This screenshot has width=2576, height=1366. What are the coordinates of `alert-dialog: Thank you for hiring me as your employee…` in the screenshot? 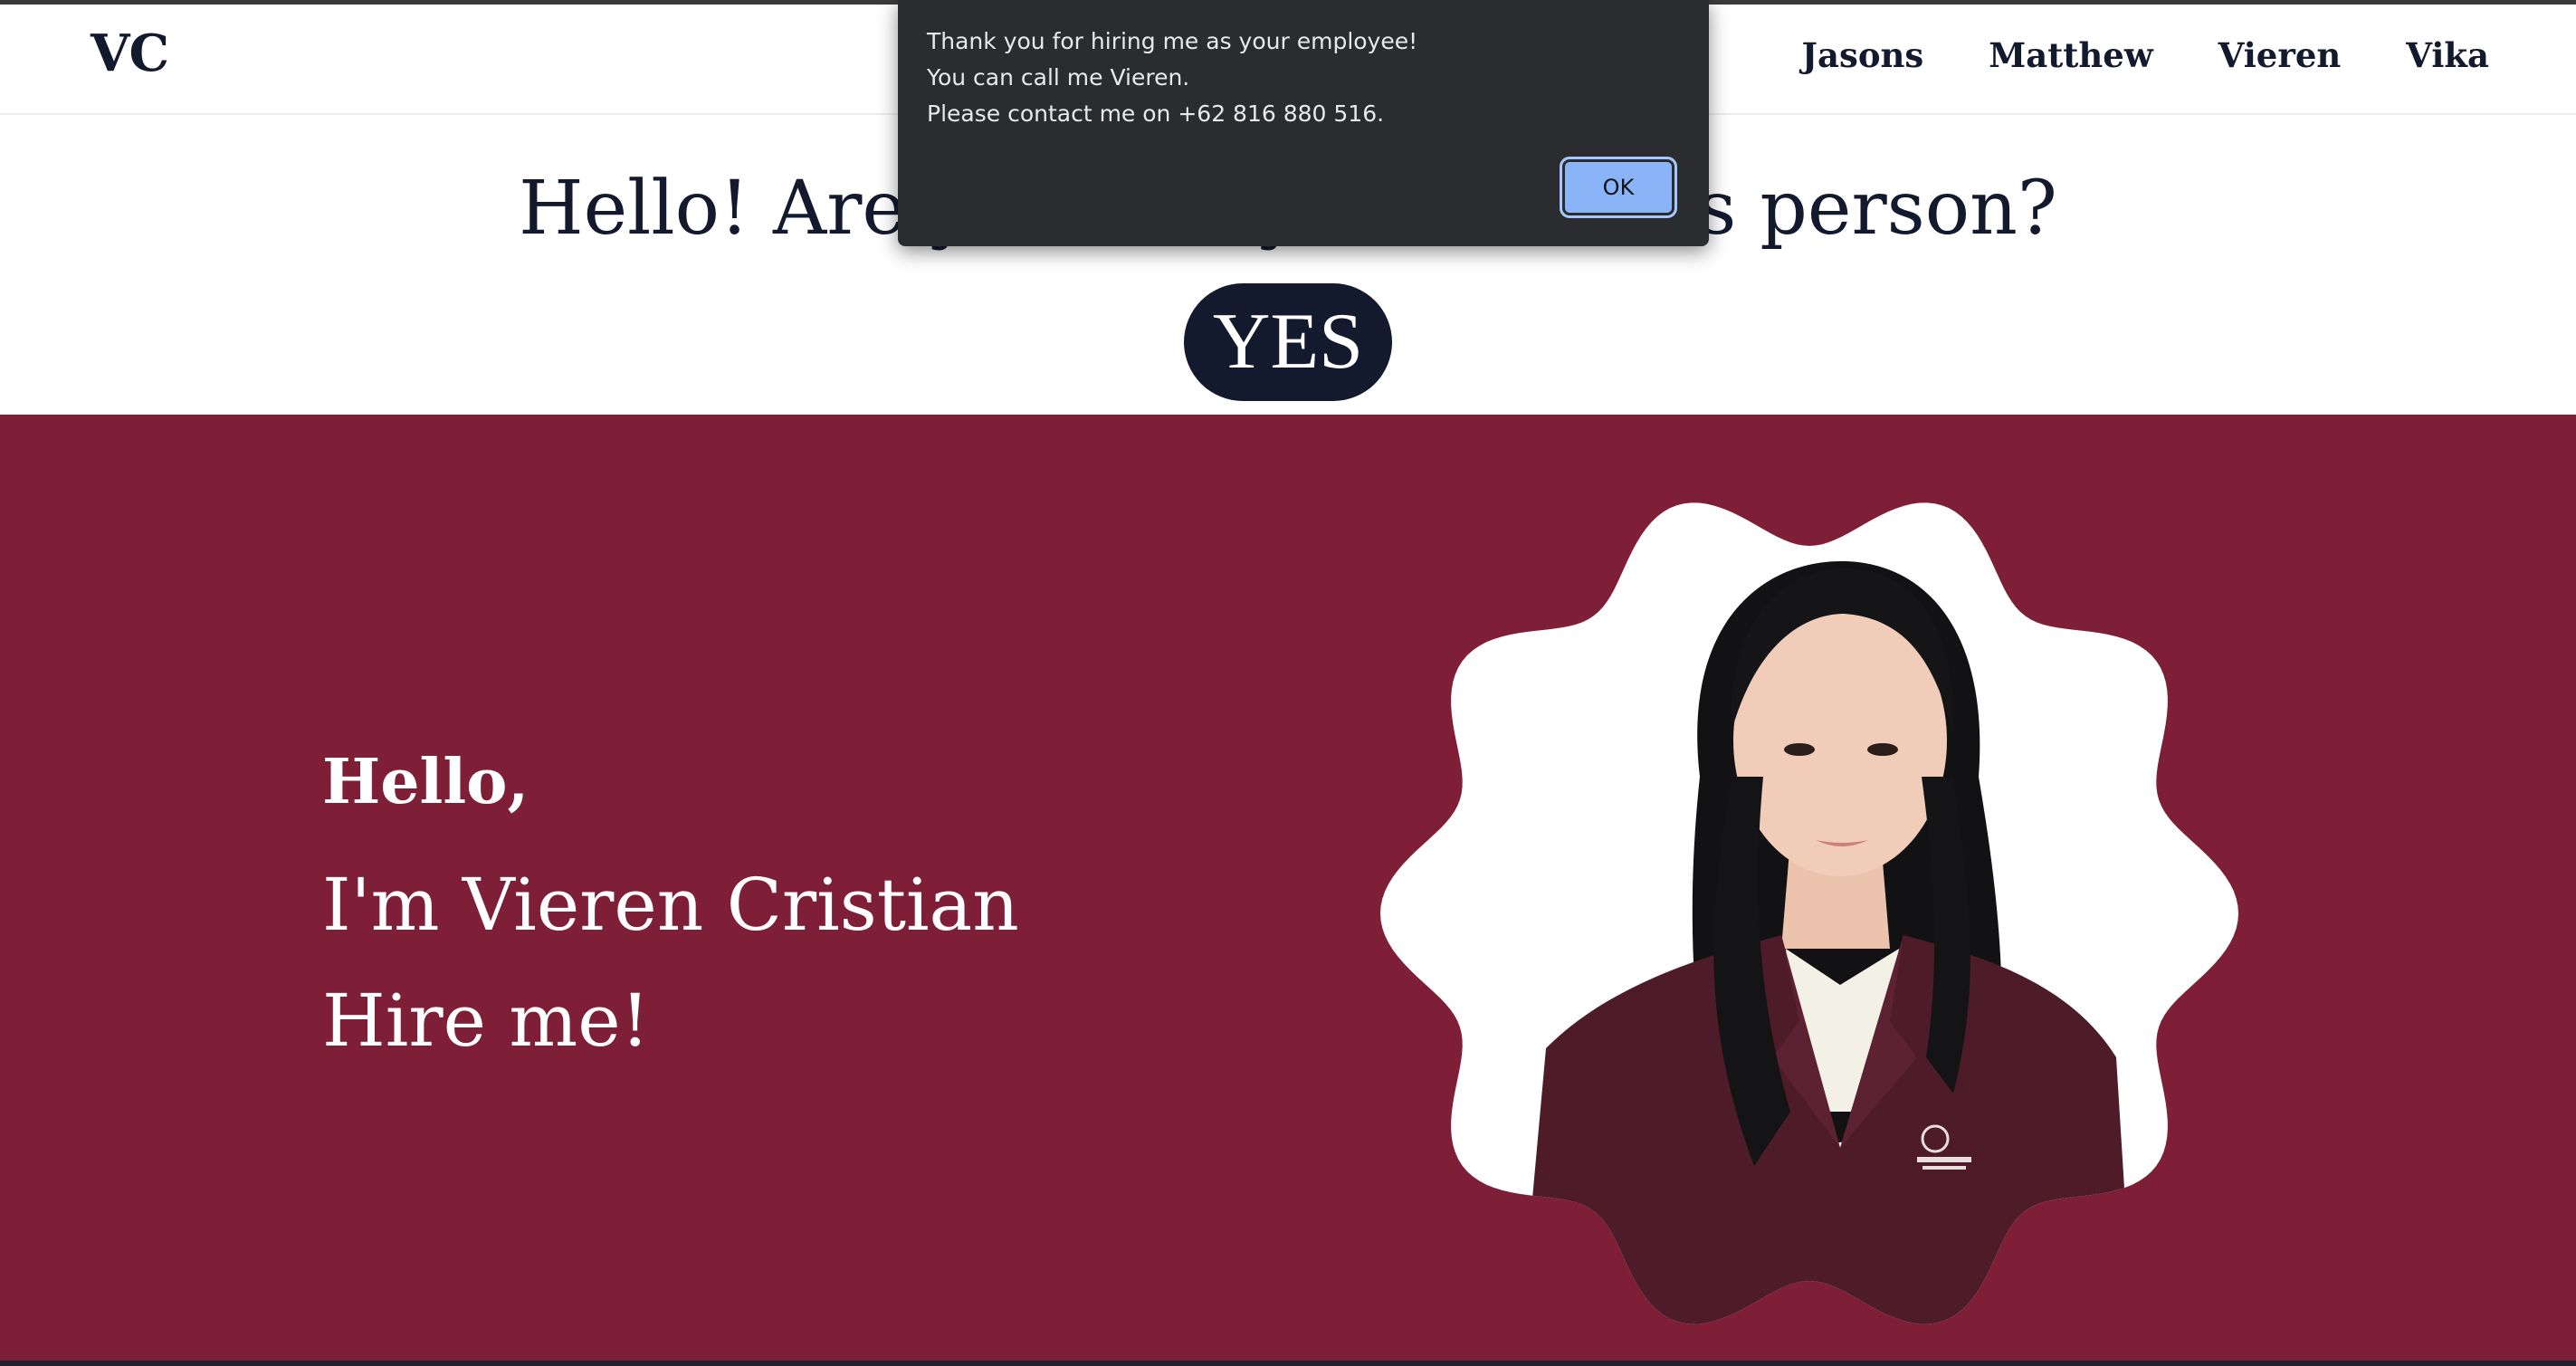 It's located at (1303, 123).